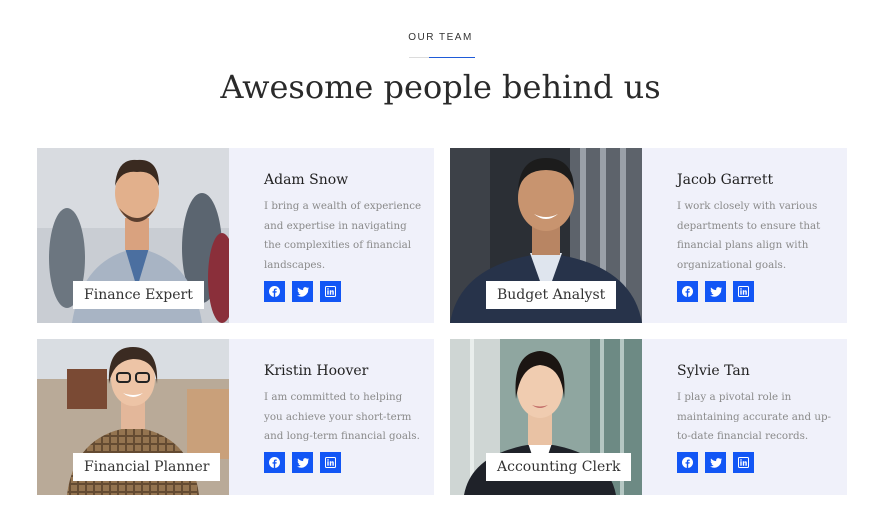 This screenshot has height=523, width=881. I want to click on member-name: Jacob Garrett, so click(725, 180).